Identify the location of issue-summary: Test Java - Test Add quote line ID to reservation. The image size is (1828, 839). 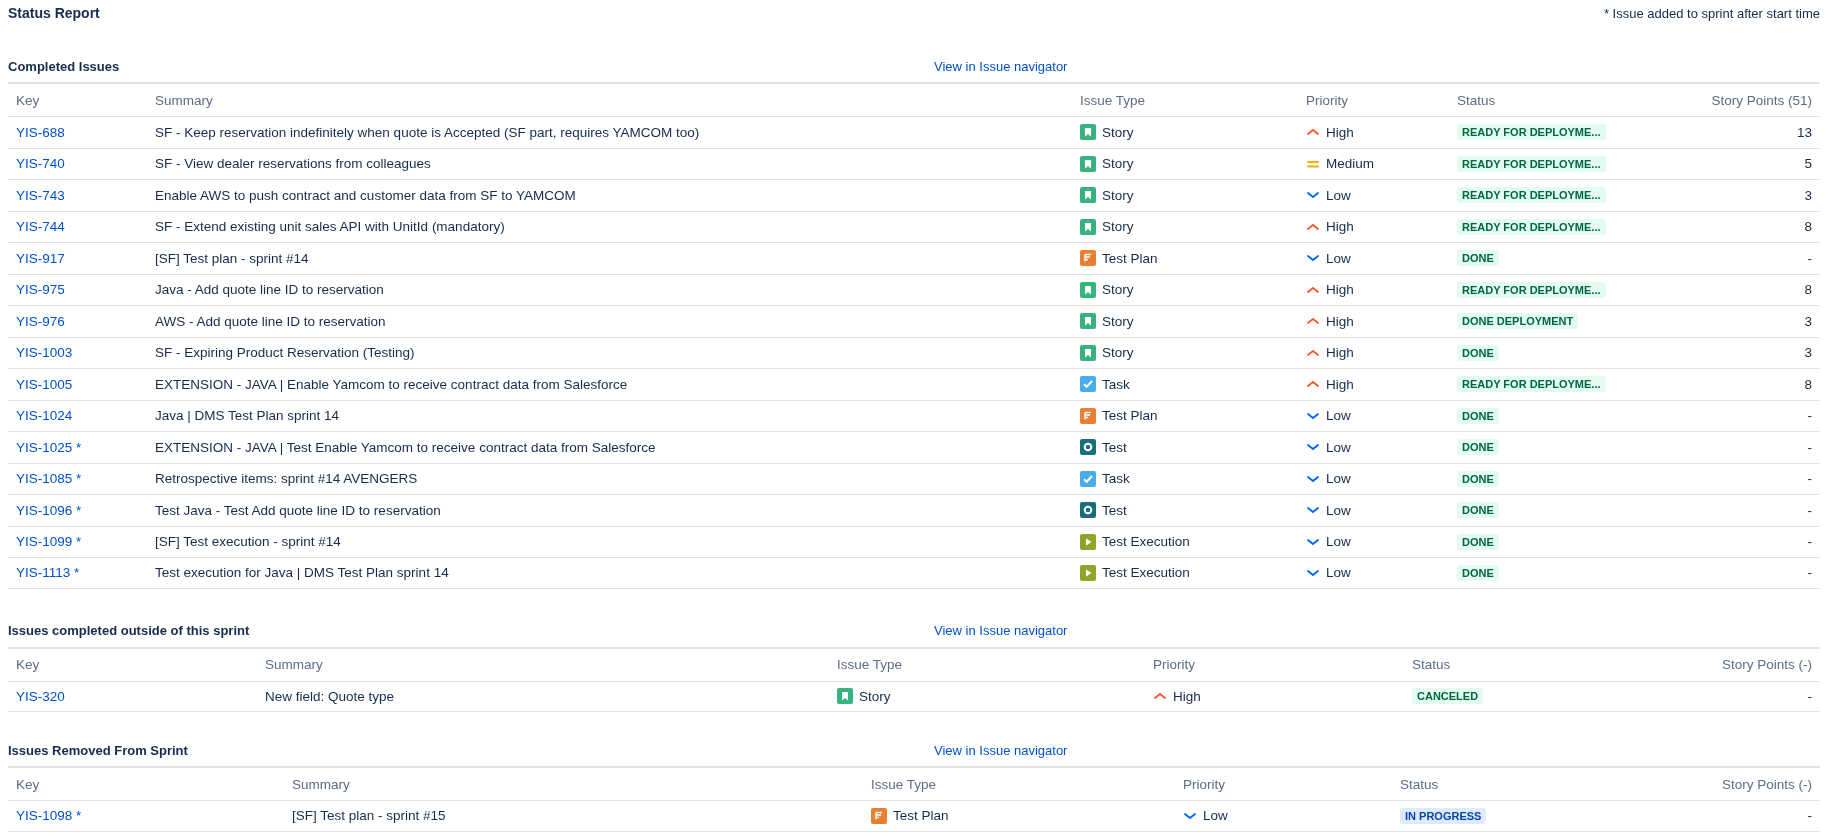
(298, 510).